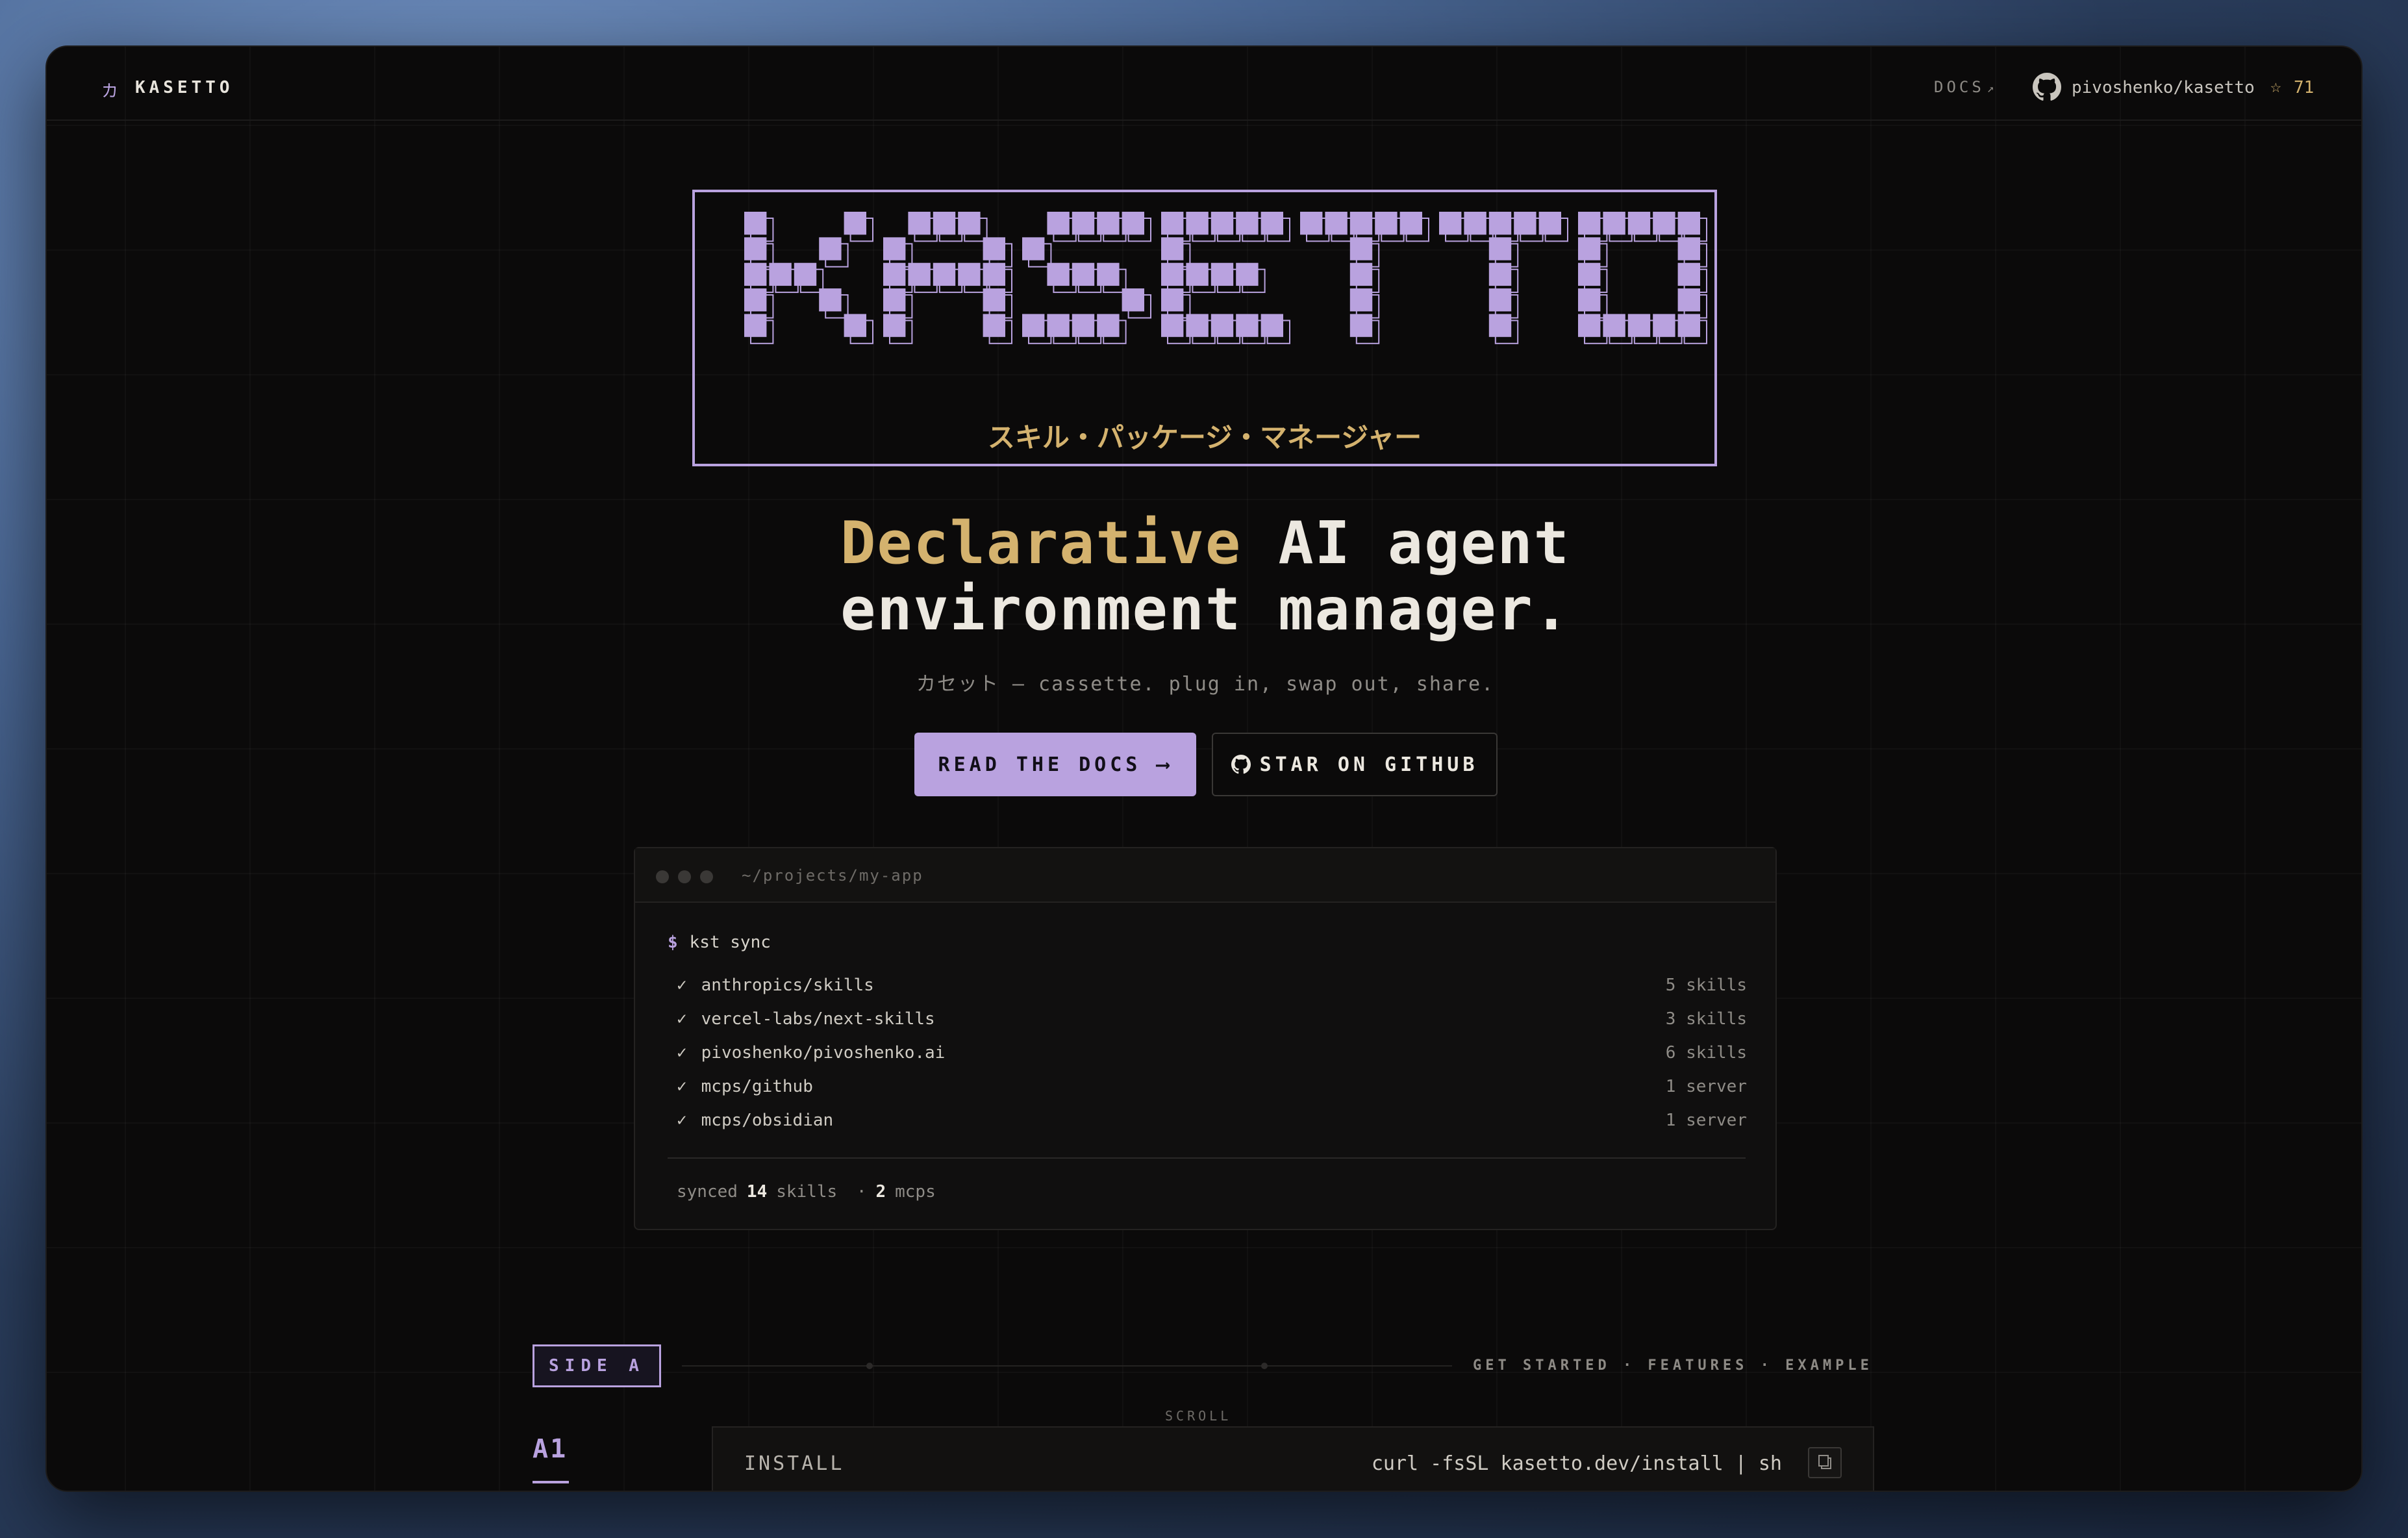  I want to click on headline-line2: environment manager., so click(1205, 609).